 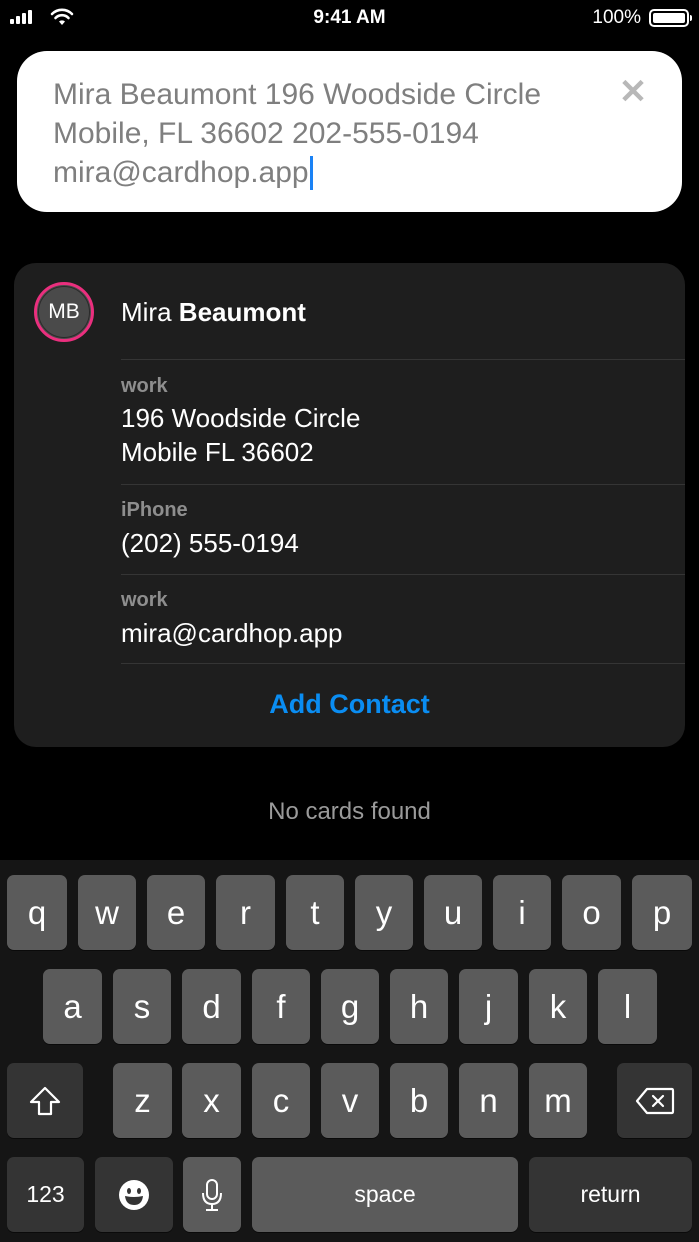 What do you see at coordinates (610, 1194) in the screenshot?
I see `return-key: return` at bounding box center [610, 1194].